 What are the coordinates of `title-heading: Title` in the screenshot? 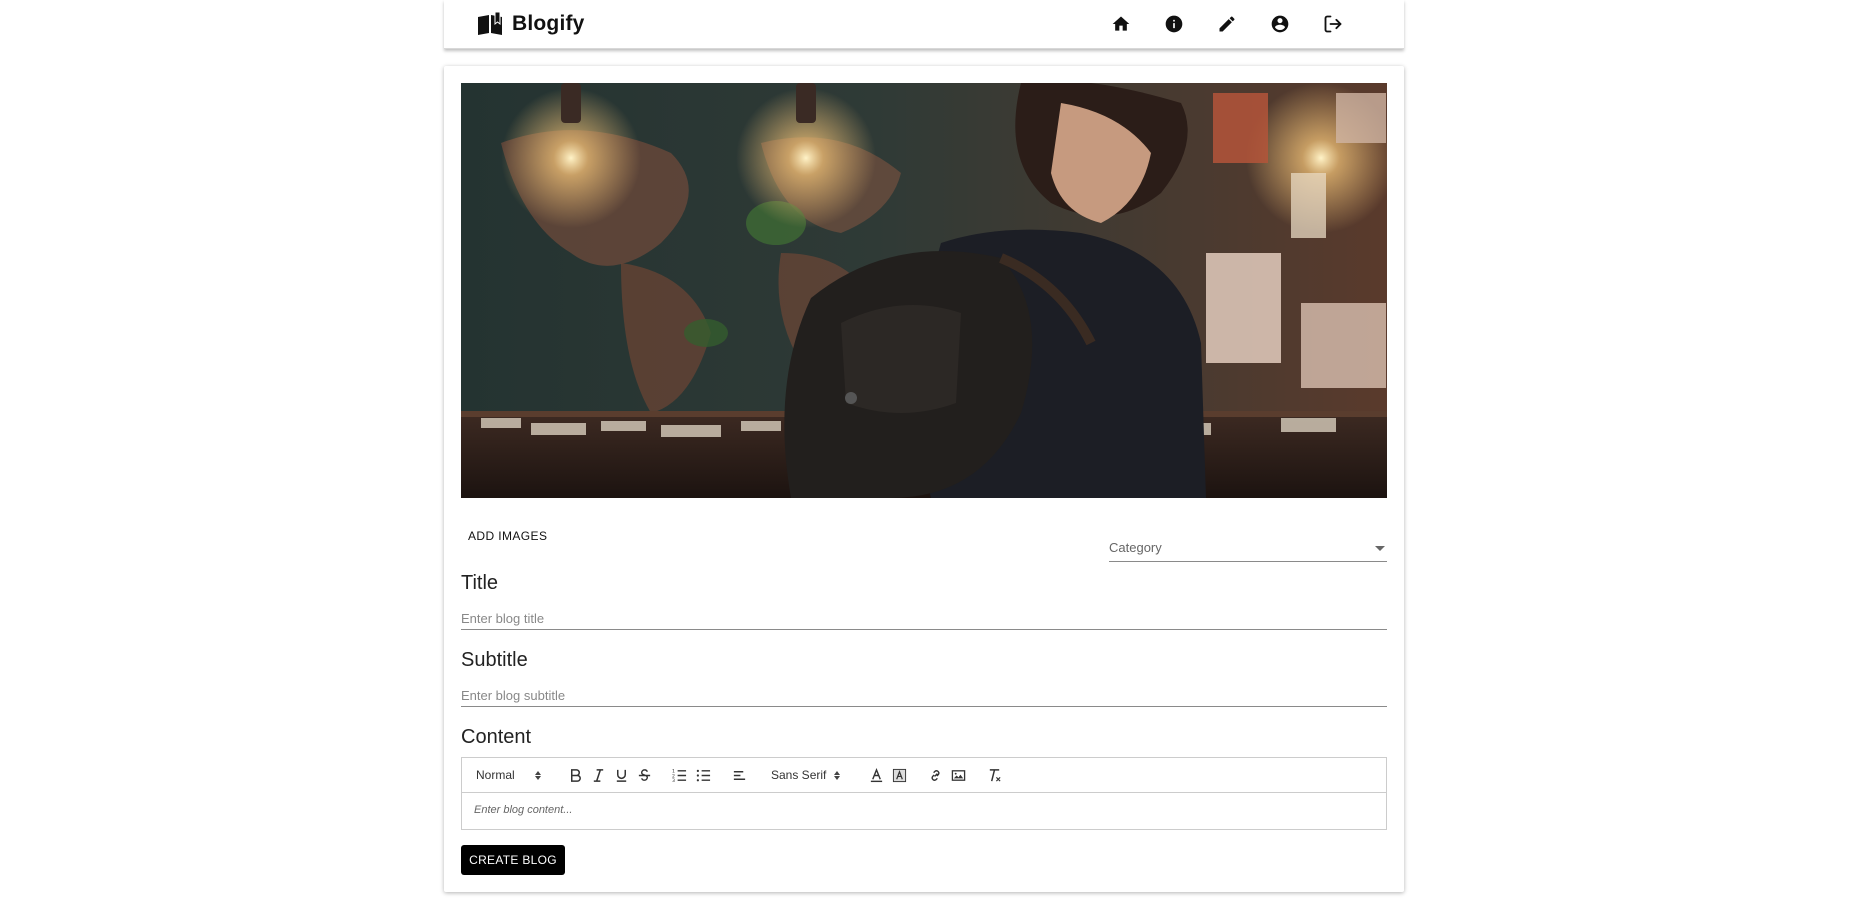 It's located at (480, 583).